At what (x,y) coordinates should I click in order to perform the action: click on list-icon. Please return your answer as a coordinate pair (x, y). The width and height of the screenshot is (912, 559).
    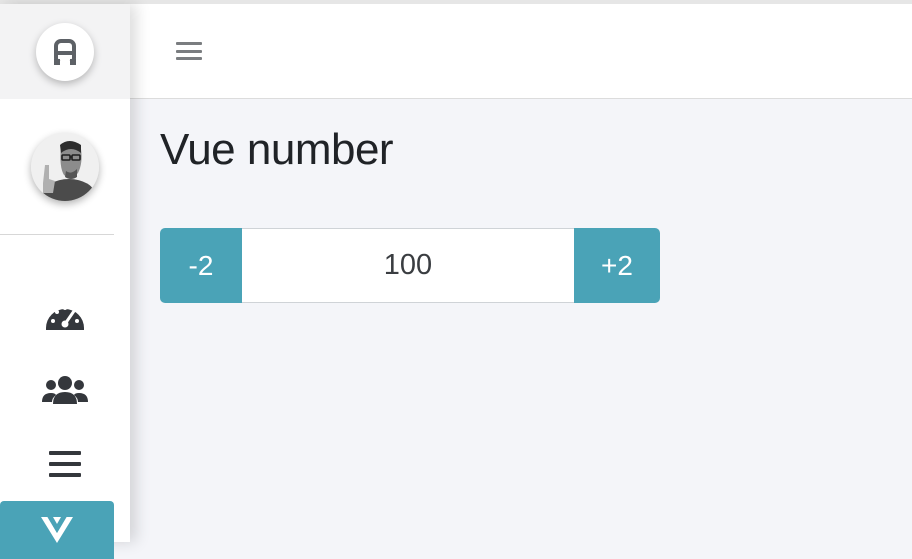
    Looking at the image, I should click on (65, 464).